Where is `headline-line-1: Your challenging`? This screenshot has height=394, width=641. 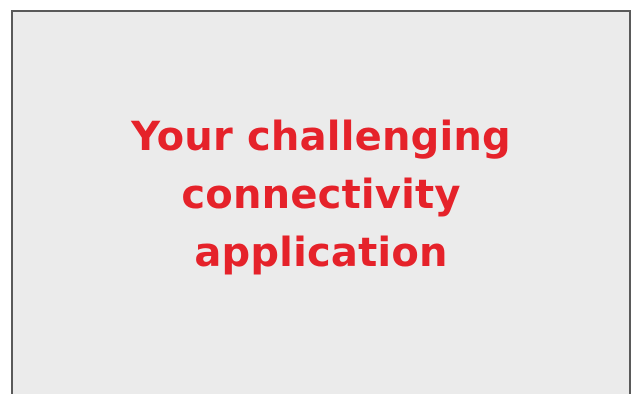
headline-line-1: Your challenging is located at coordinates (321, 137).